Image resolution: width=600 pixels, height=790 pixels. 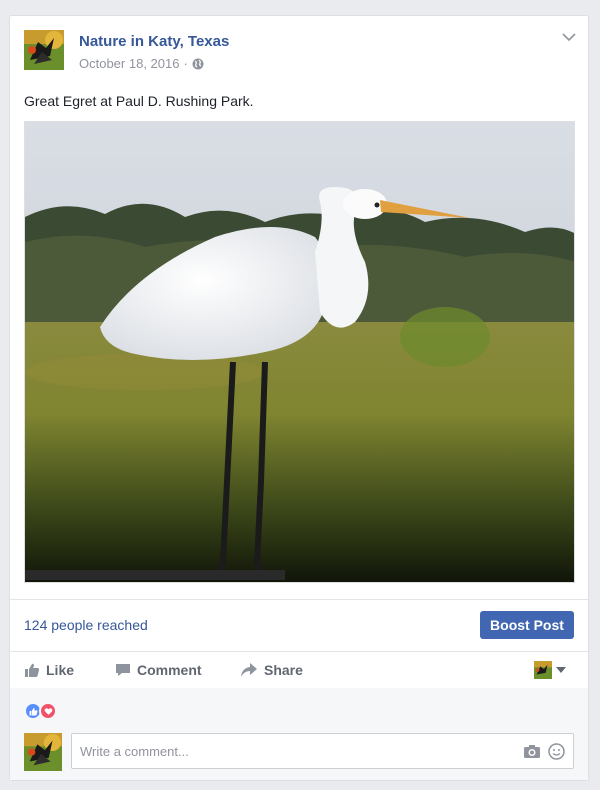 What do you see at coordinates (556, 751) in the screenshot?
I see `emoji-icon` at bounding box center [556, 751].